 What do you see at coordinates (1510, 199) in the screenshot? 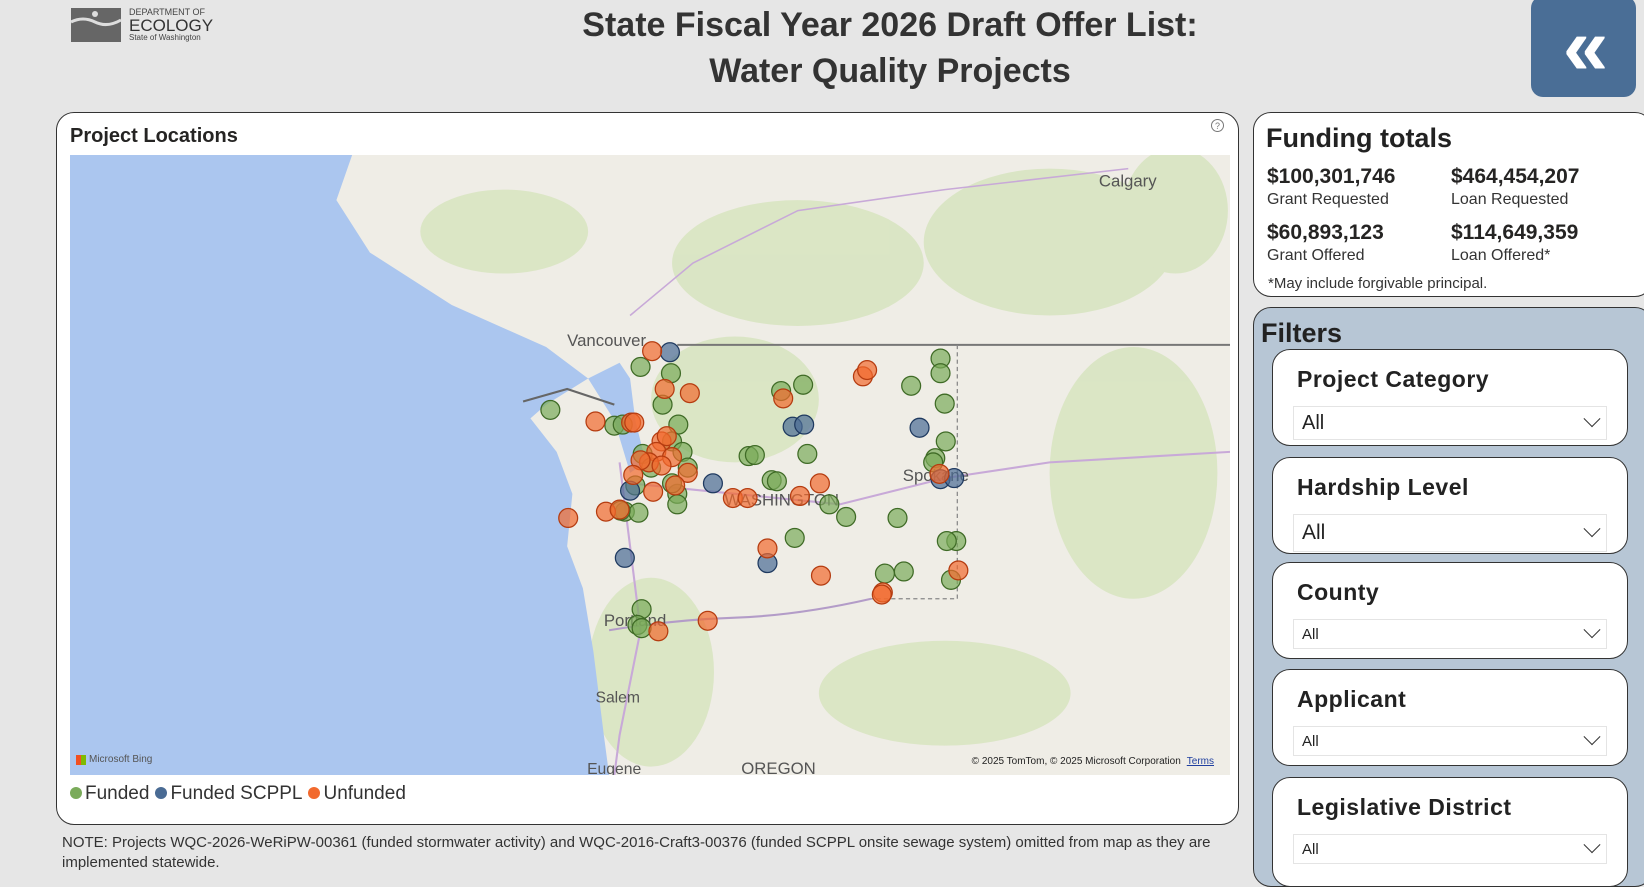
I see `loan-requested-label: Loan Requested` at bounding box center [1510, 199].